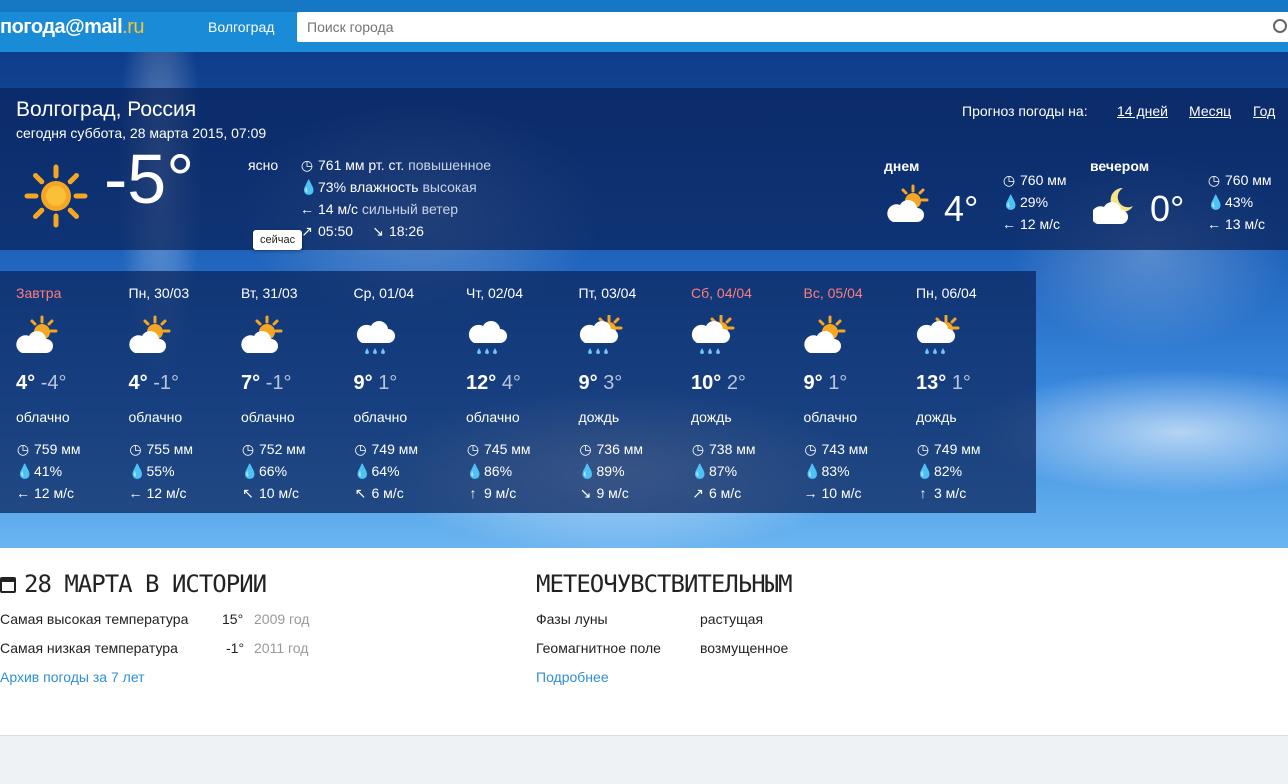  What do you see at coordinates (731, 392) in the screenshot?
I see `day-column: Сб, 04/04 10° 2° дождь ◷ 738 мм 💧87% ↗ 6 м/с` at bounding box center [731, 392].